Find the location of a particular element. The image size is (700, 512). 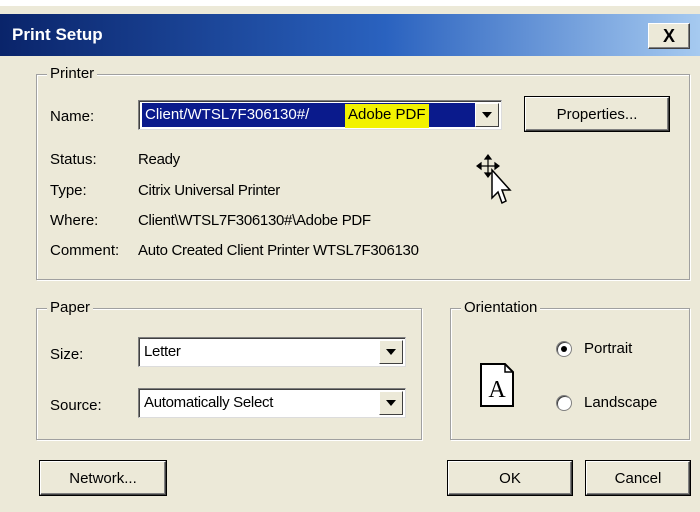

where-label: Where: is located at coordinates (74, 220).